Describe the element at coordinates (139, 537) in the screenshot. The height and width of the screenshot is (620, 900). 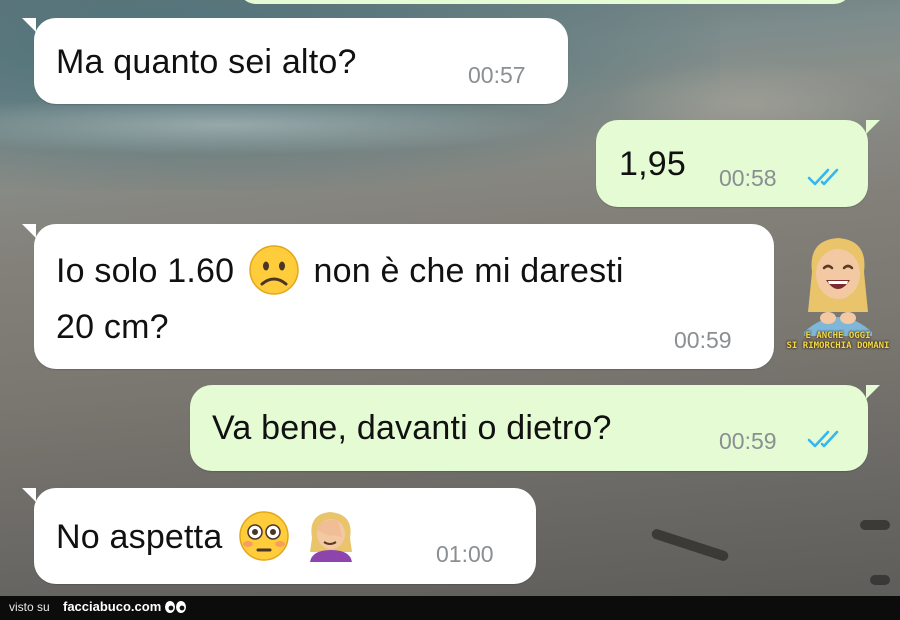
I see `message-text: No aspetta` at that location.